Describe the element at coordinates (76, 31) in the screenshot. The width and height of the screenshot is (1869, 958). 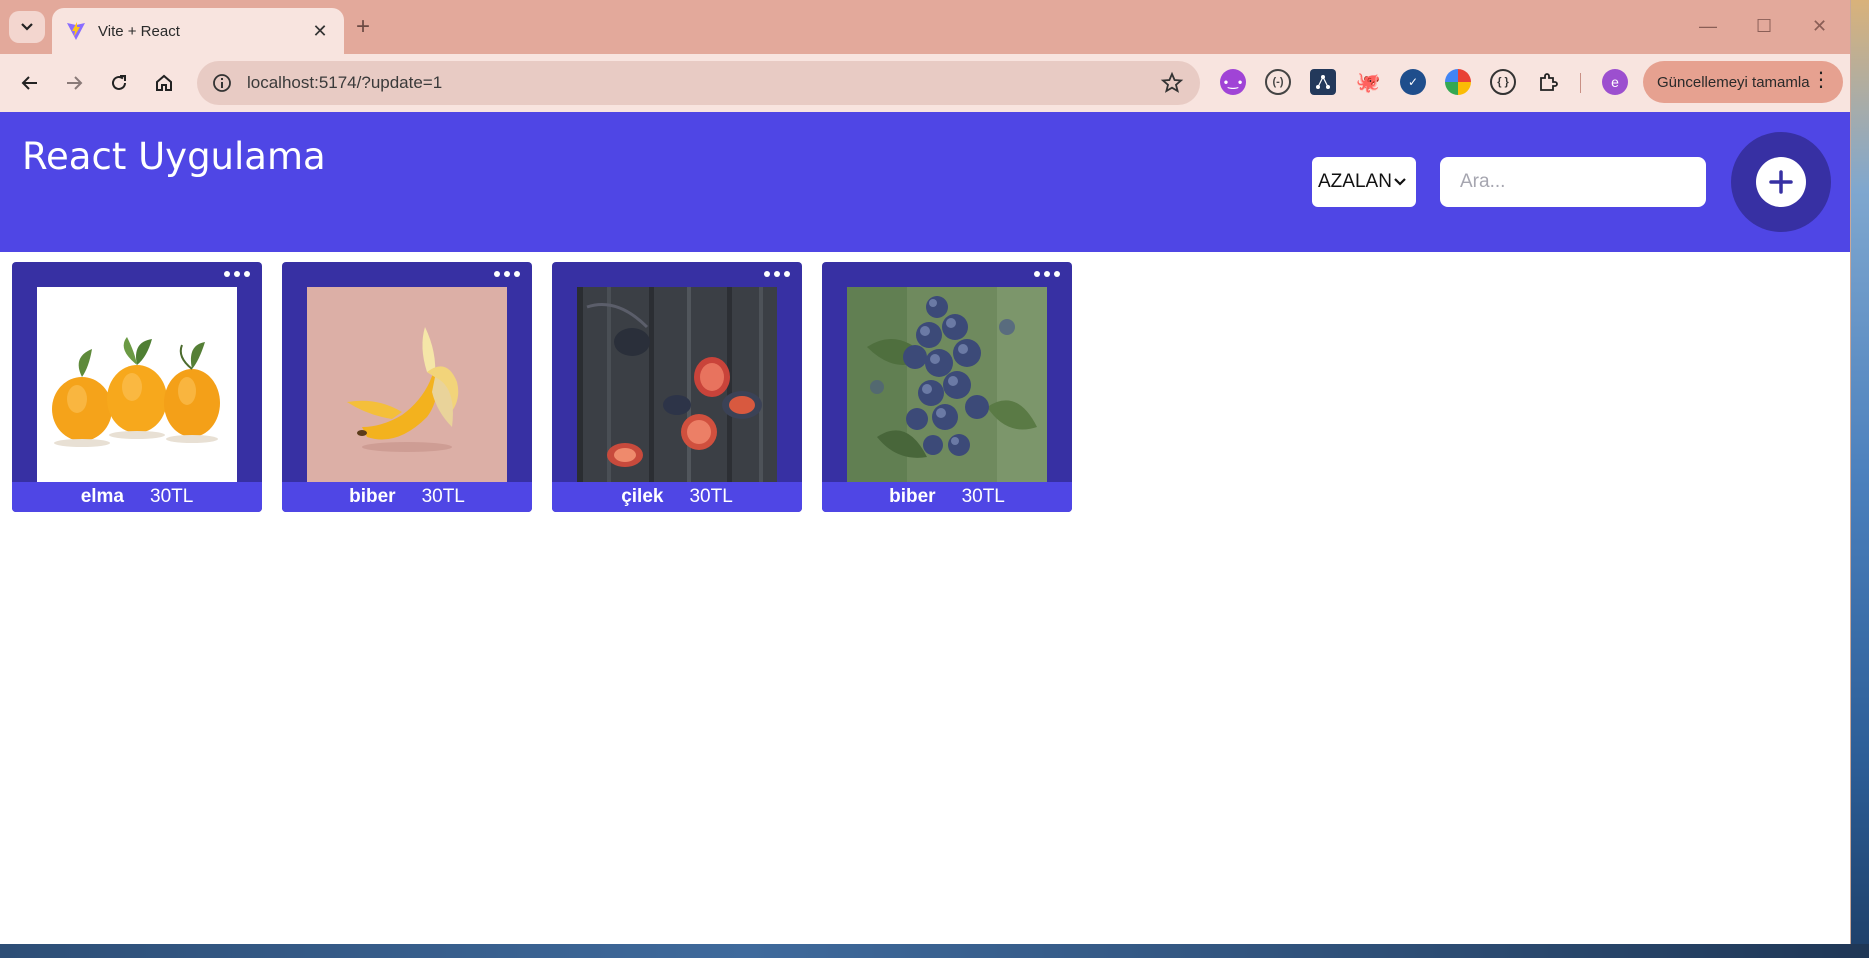
I see `vite-favicon-icon` at that location.